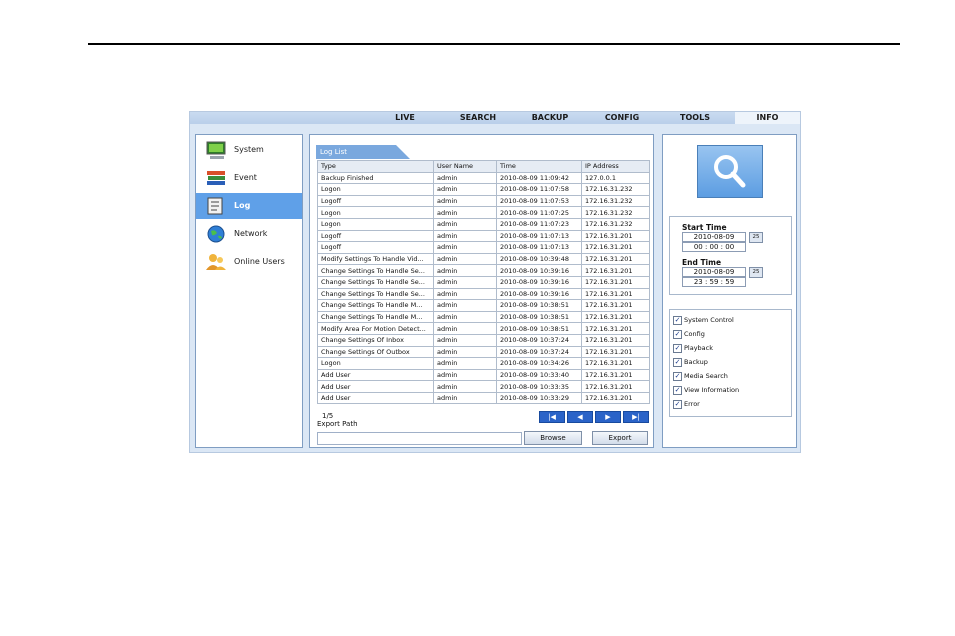  Describe the element at coordinates (249, 262) in the screenshot. I see `sidebar-item-online-users: Online Users` at that location.